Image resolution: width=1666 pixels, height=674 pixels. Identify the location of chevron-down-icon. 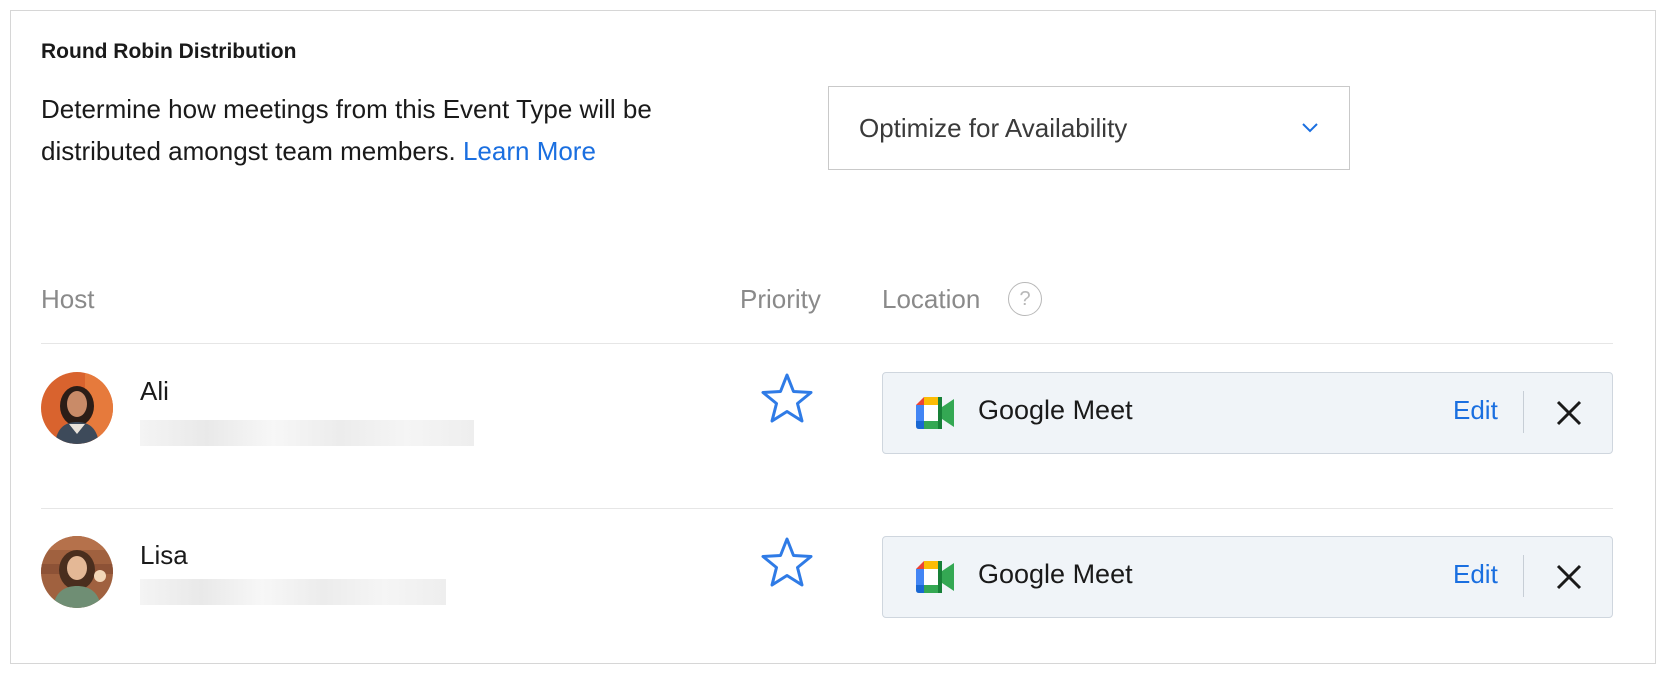
(1310, 128).